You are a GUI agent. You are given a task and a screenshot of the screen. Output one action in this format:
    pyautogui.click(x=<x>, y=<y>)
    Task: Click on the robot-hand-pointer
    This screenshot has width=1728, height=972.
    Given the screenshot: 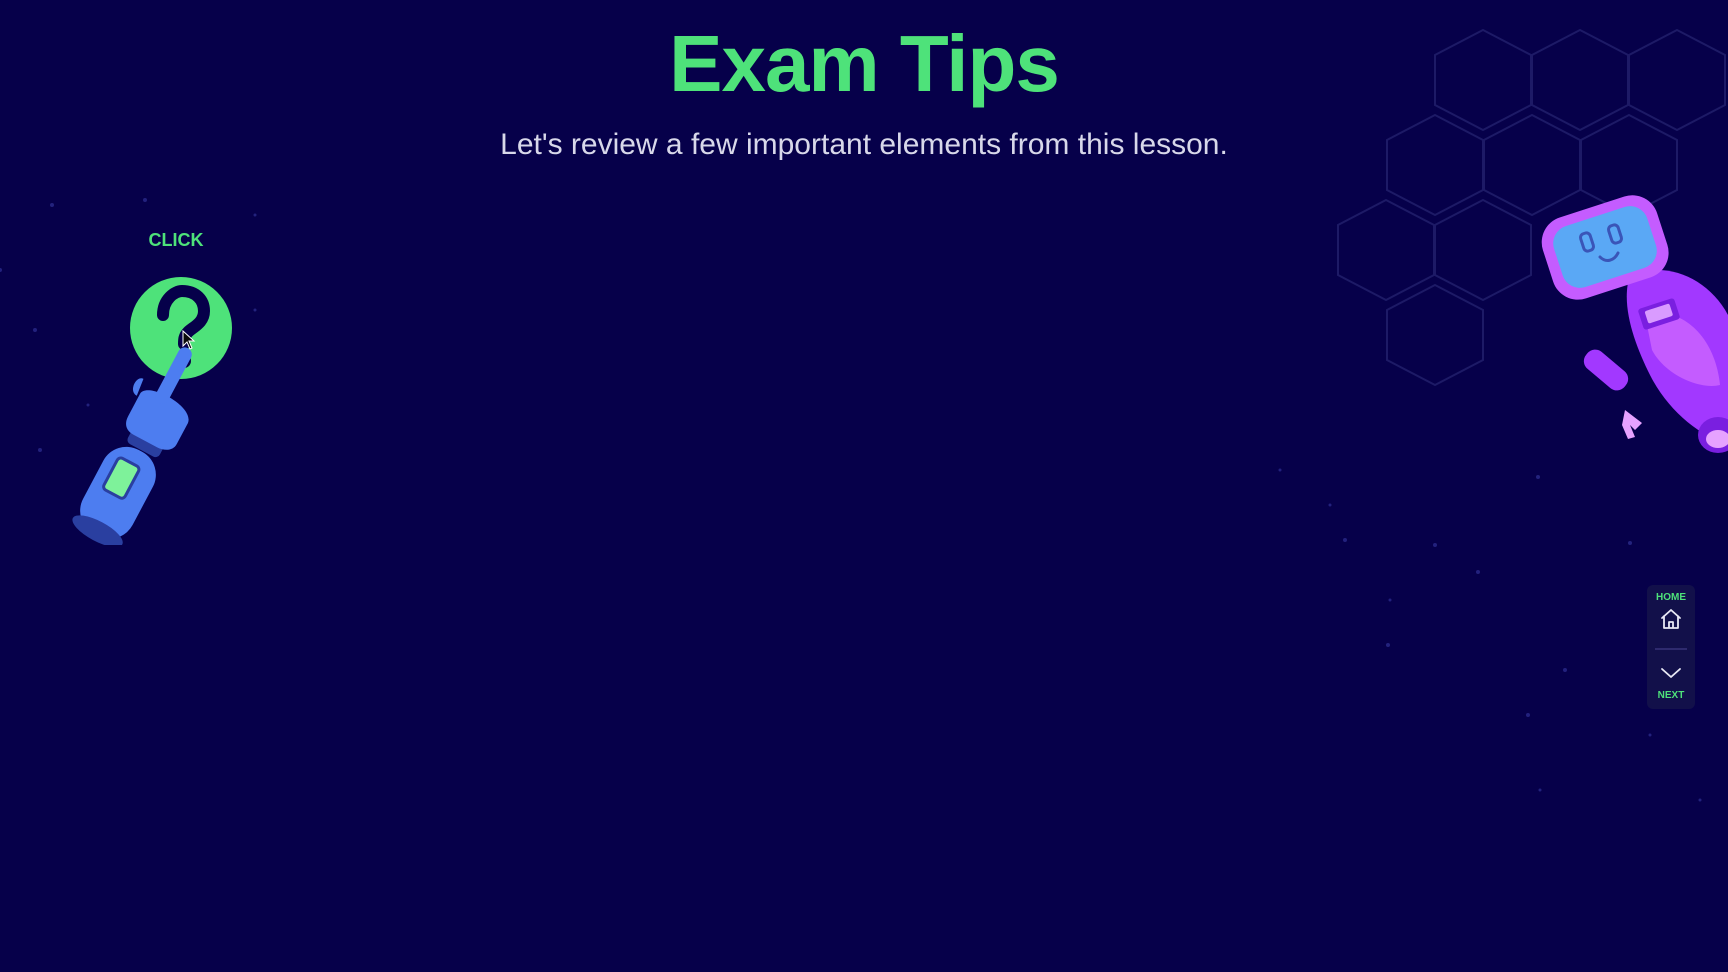 What is the action you would take?
    pyautogui.click(x=132, y=446)
    